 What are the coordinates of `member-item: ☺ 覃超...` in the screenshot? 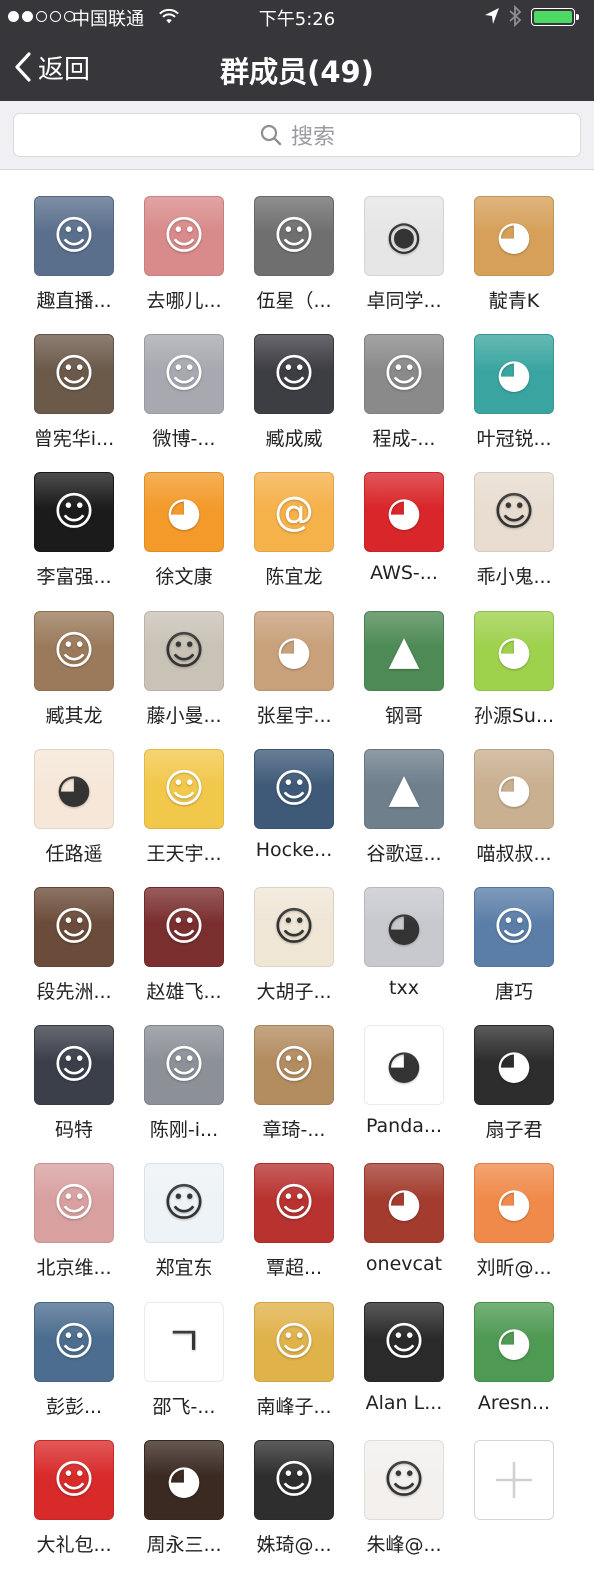 It's located at (294, 1232).